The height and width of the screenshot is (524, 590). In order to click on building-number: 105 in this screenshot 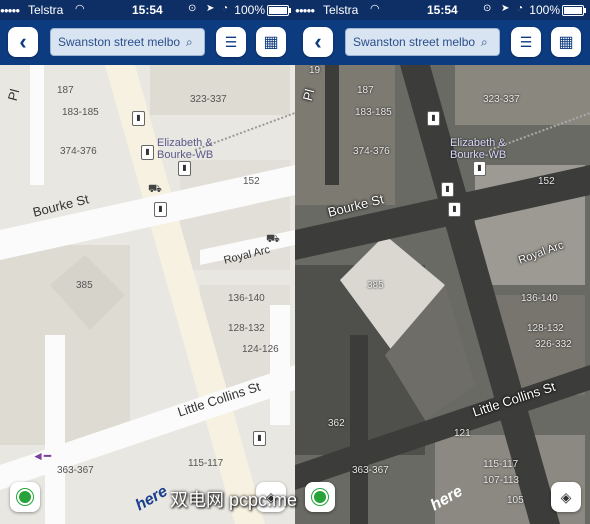, I will do `click(515, 500)`.